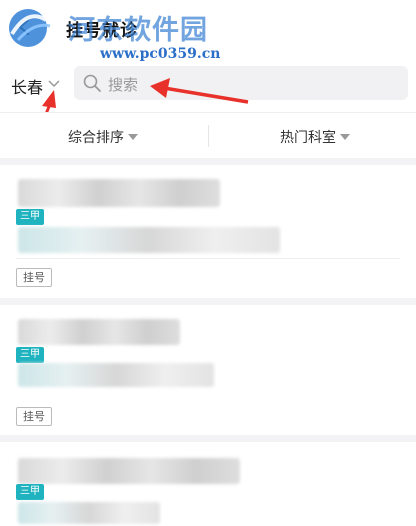  Describe the element at coordinates (123, 85) in the screenshot. I see `search-placeholder: 搜索` at that location.